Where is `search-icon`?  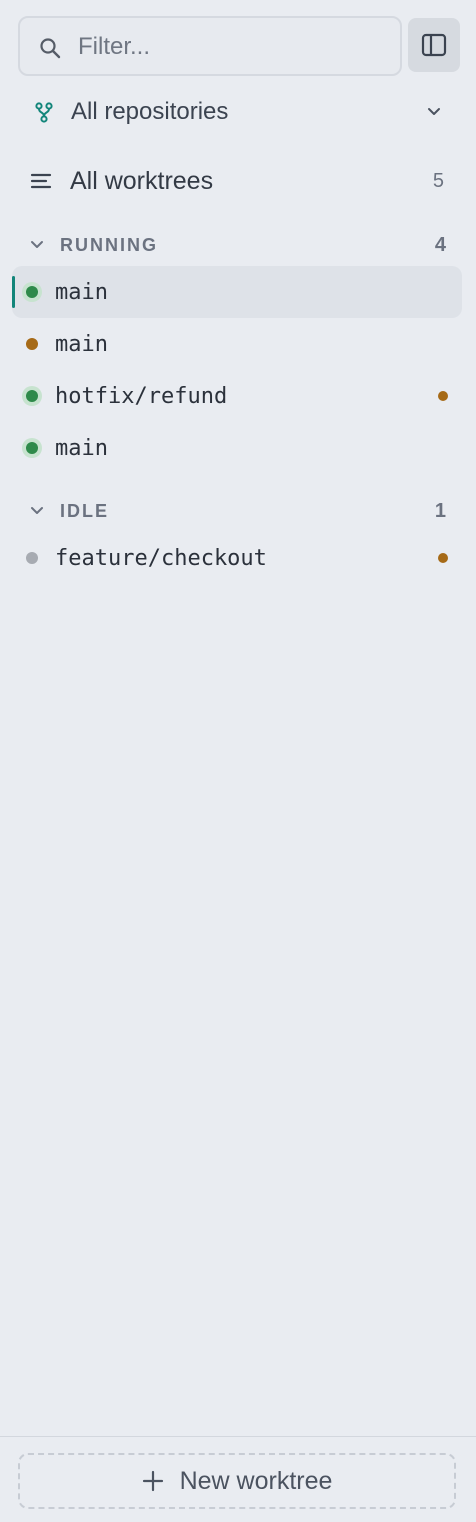
search-icon is located at coordinates (50, 48).